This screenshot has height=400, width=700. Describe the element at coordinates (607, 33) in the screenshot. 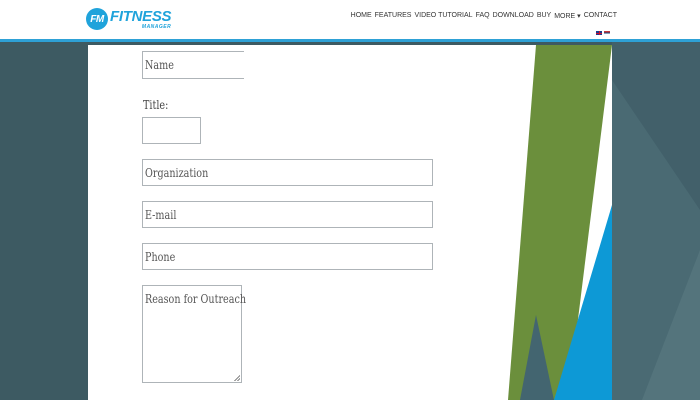

I see `serbian-flag-icon` at that location.